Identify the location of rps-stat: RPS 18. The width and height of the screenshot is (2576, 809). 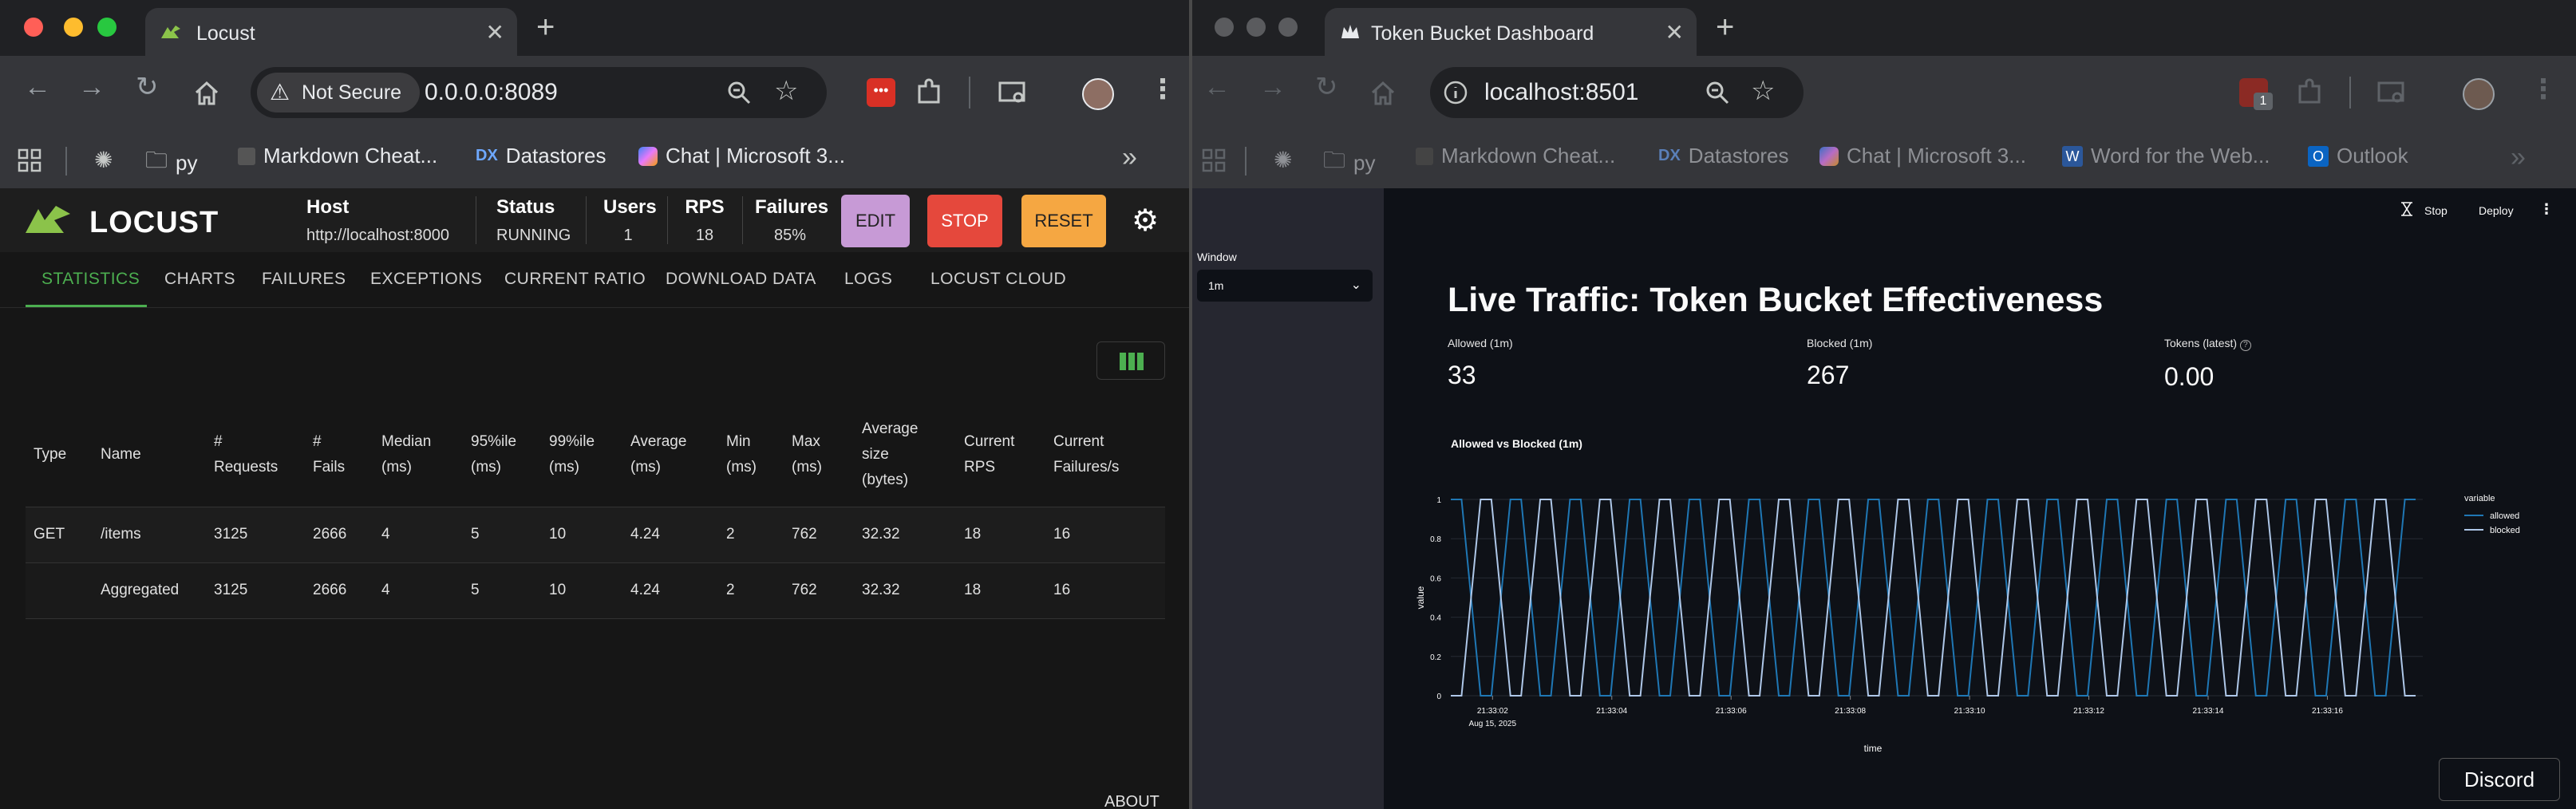
(704, 220).